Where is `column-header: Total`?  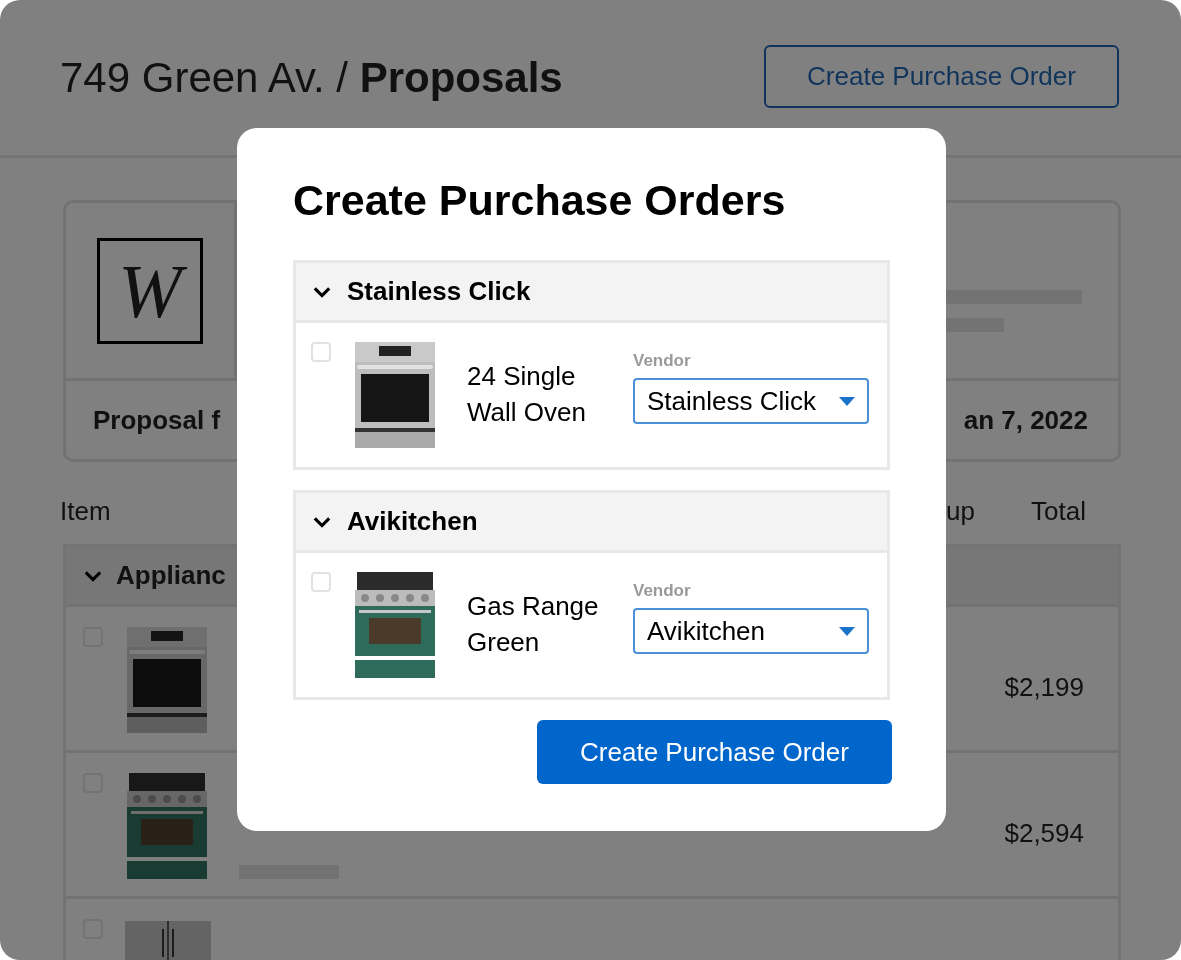 column-header: Total is located at coordinates (1059, 511).